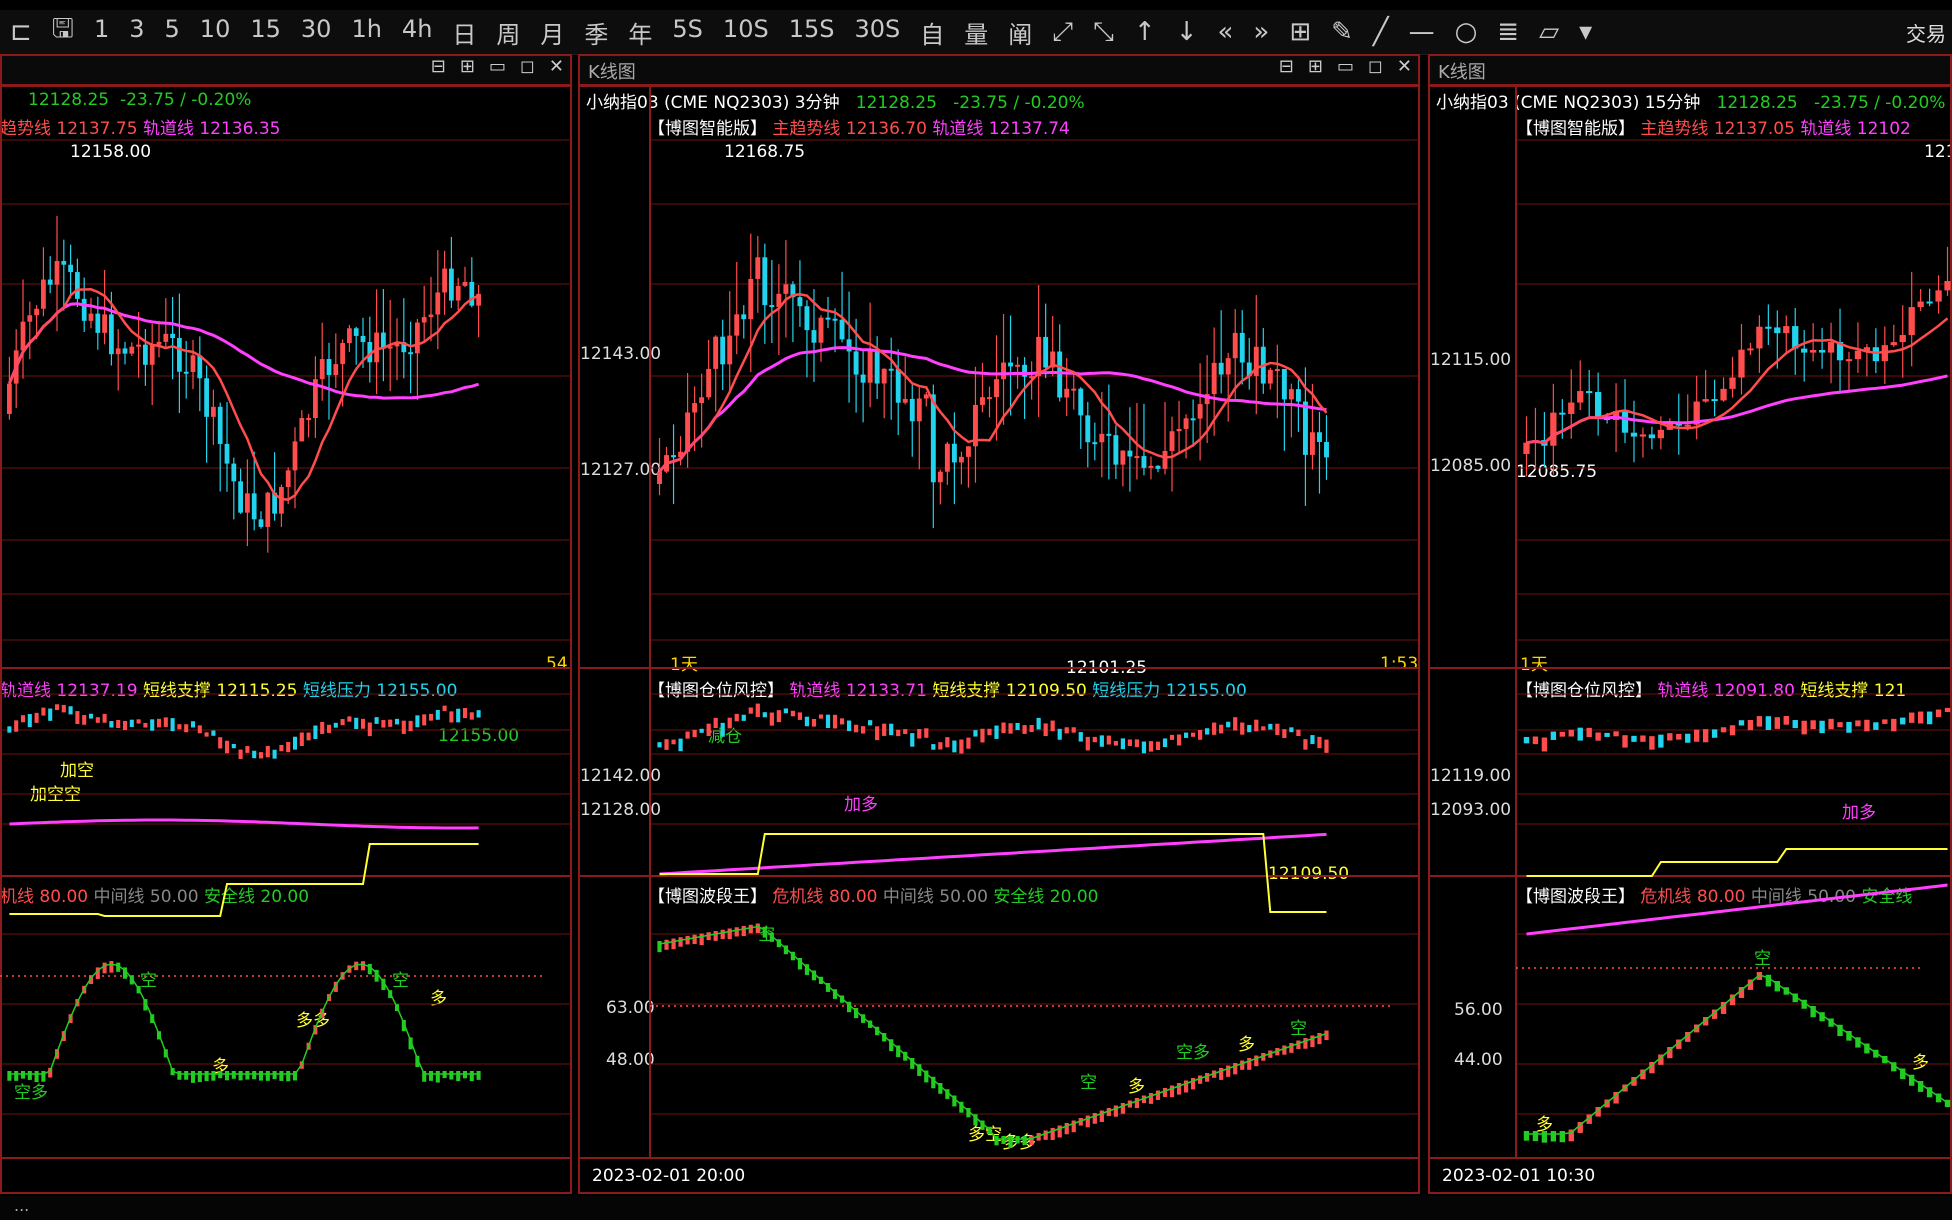 The image size is (1952, 1220). Describe the element at coordinates (136, 32) in the screenshot. I see `period-button-1: 3` at that location.